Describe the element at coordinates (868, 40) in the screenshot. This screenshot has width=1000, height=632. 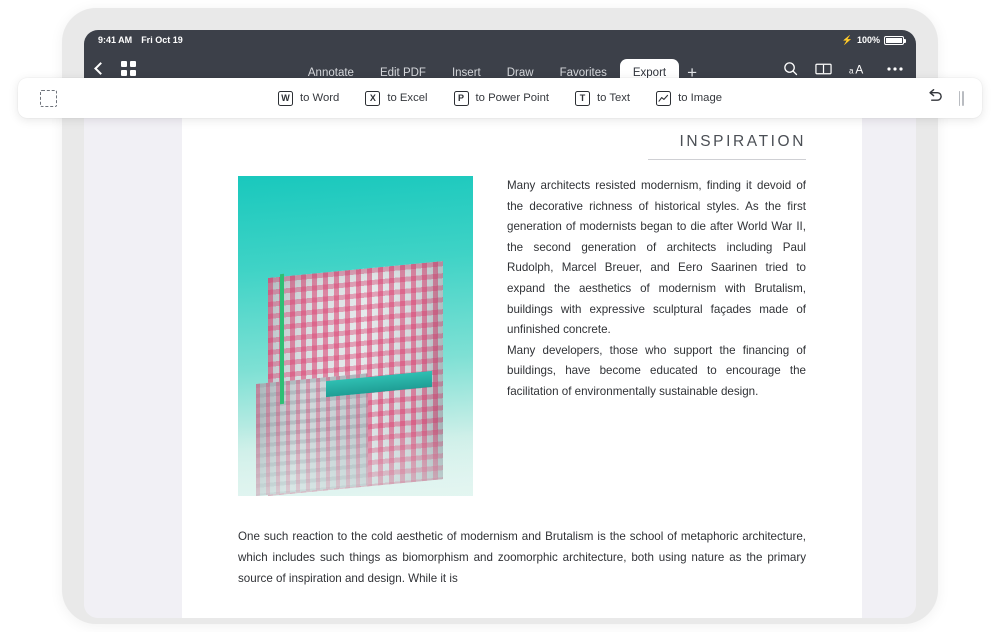
I see `battery-percent-label: 100%` at that location.